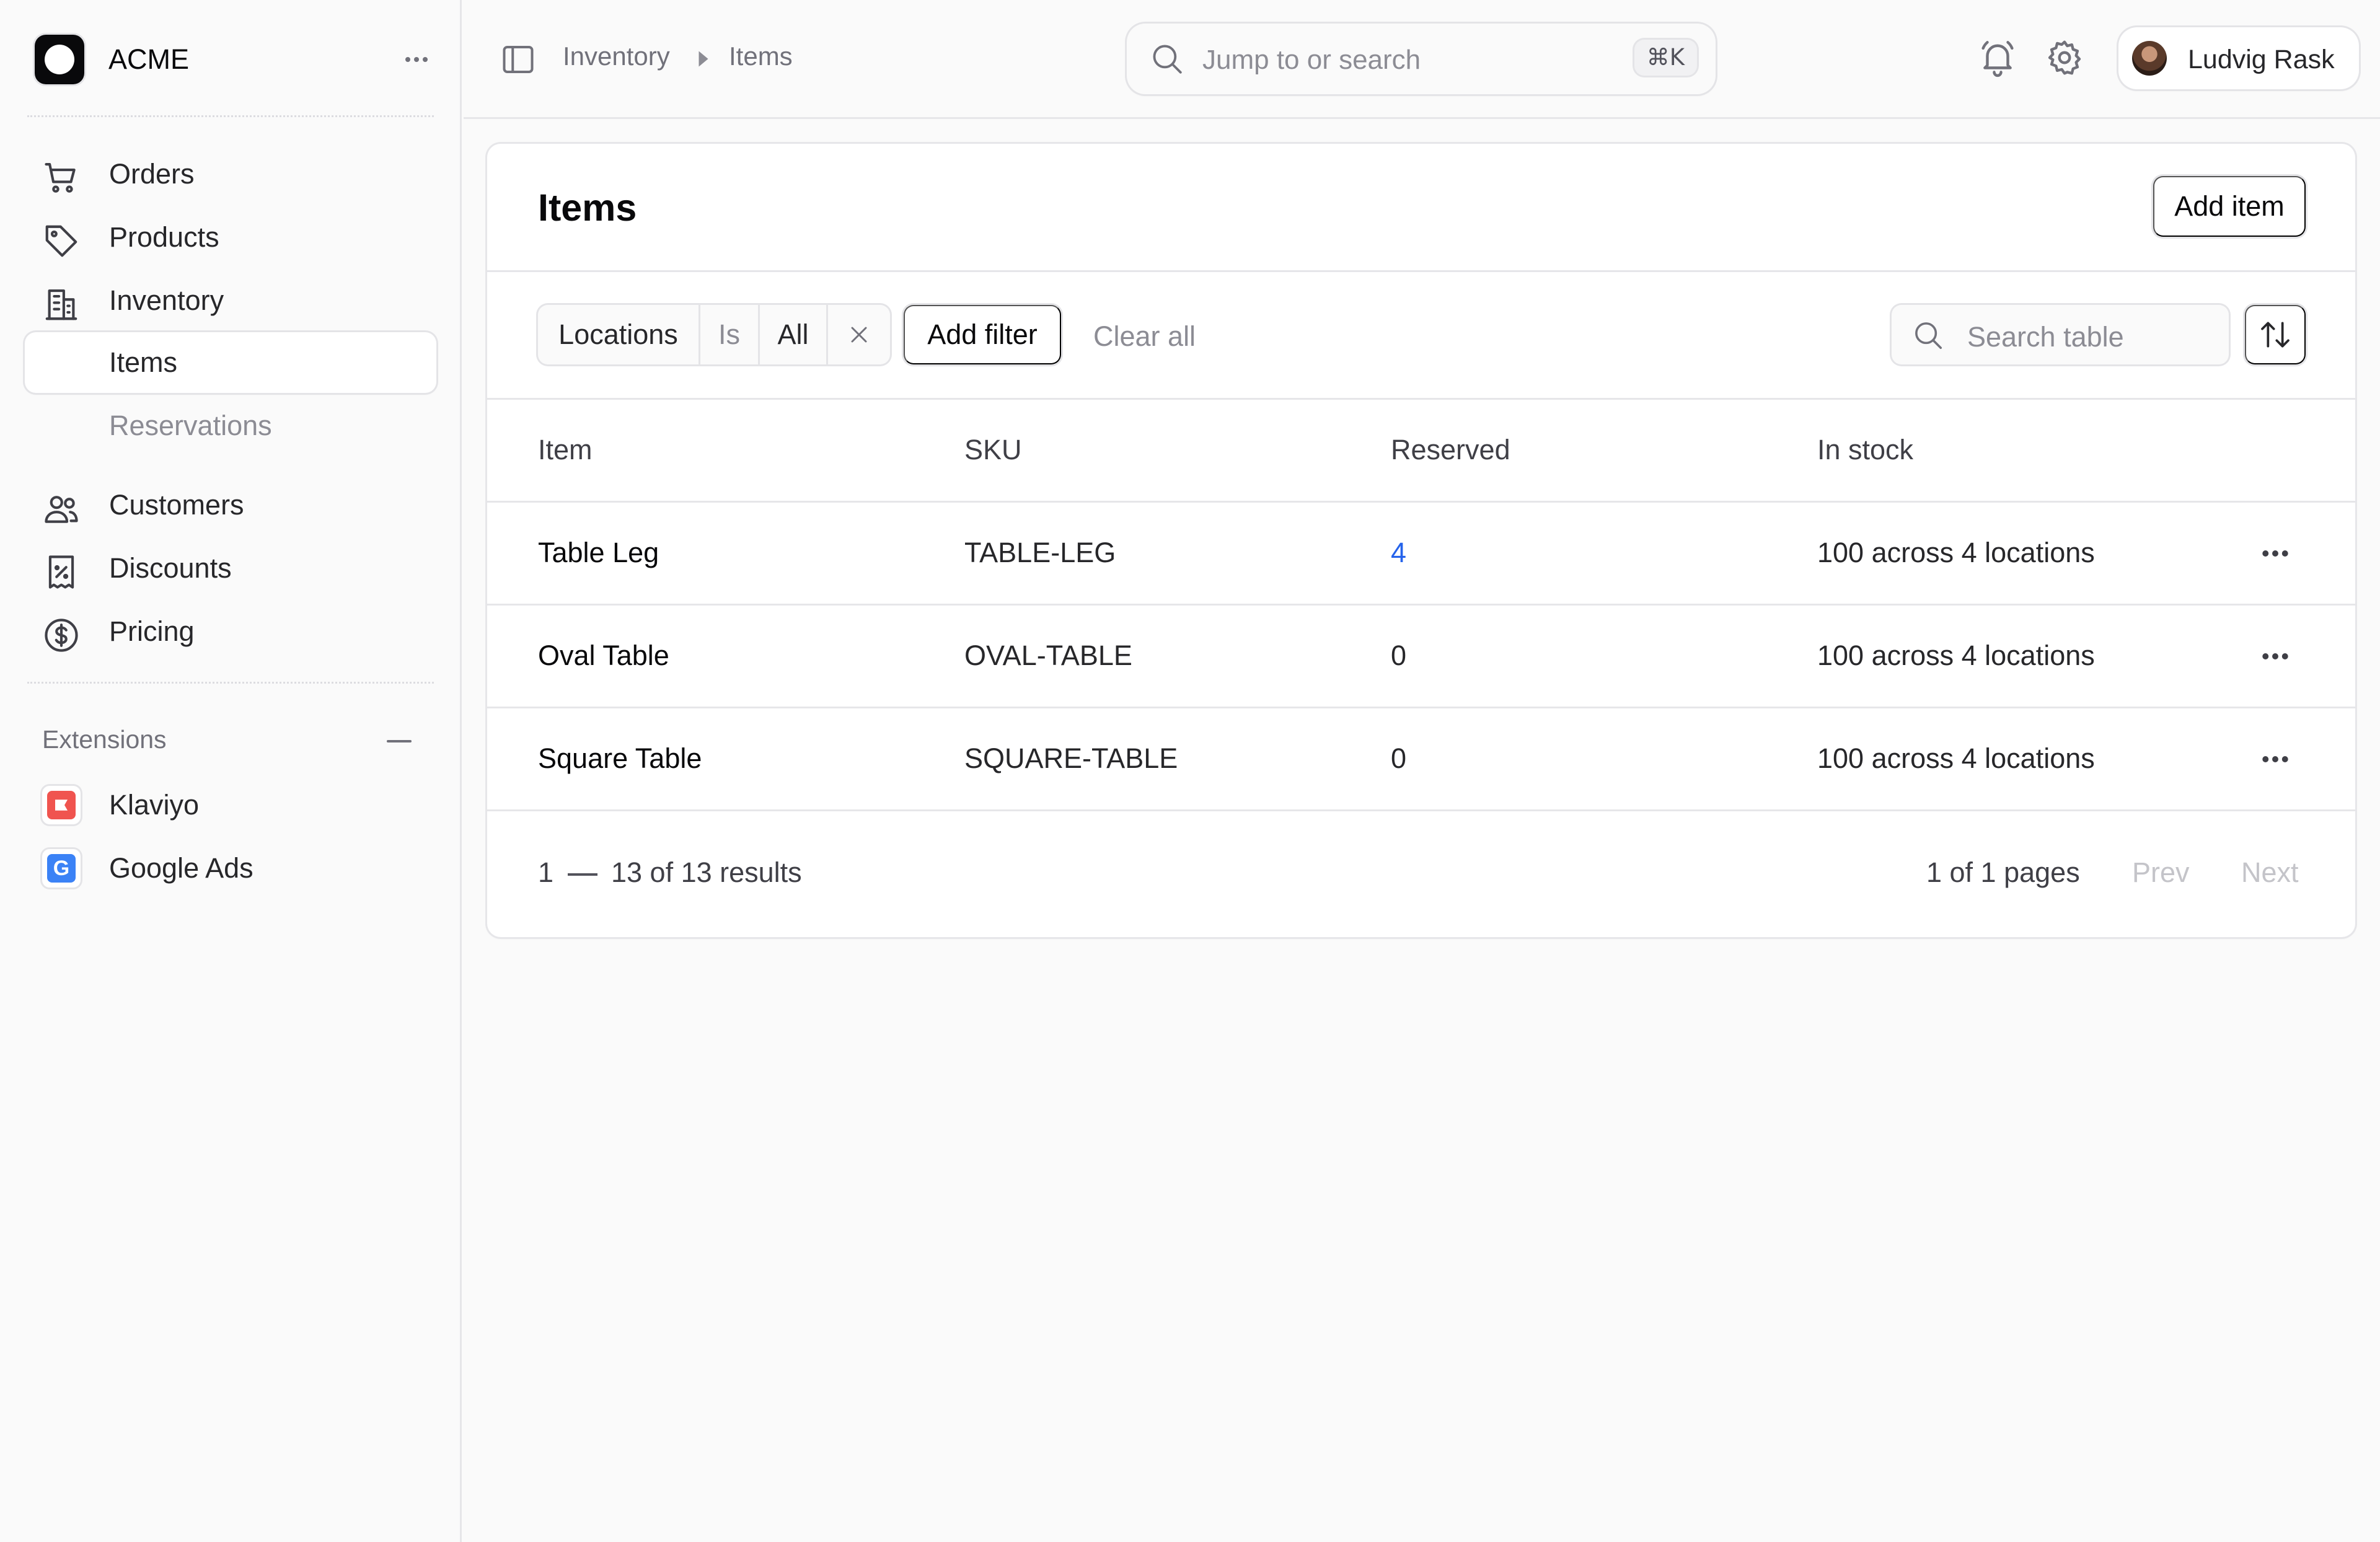 This screenshot has width=2380, height=1542. Describe the element at coordinates (565, 450) in the screenshot. I see `column-header-item: Item` at that location.